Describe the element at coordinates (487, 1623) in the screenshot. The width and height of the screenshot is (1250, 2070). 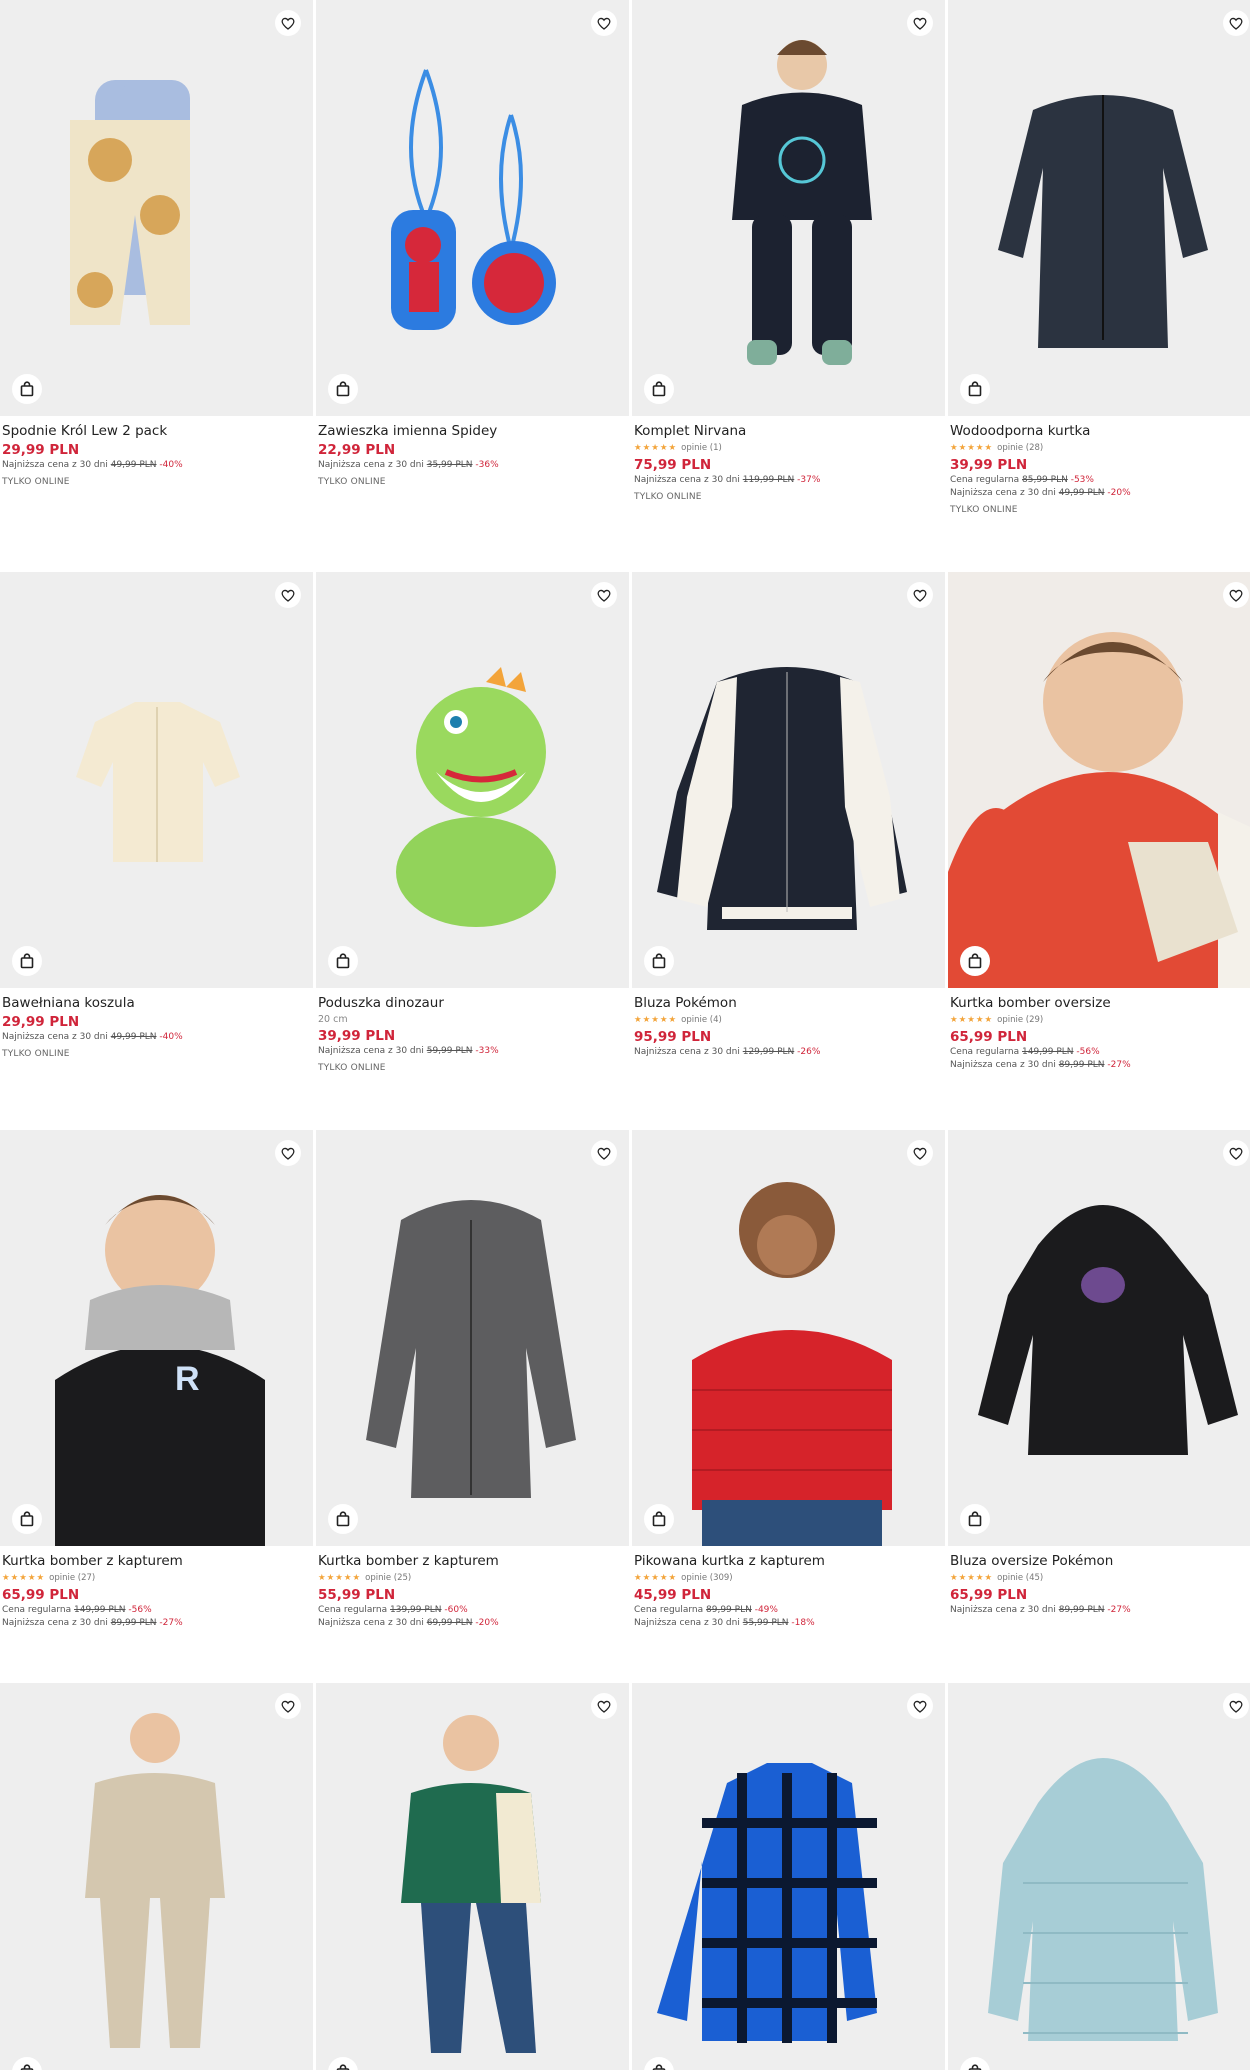
I see `discount-percent: -20%` at that location.